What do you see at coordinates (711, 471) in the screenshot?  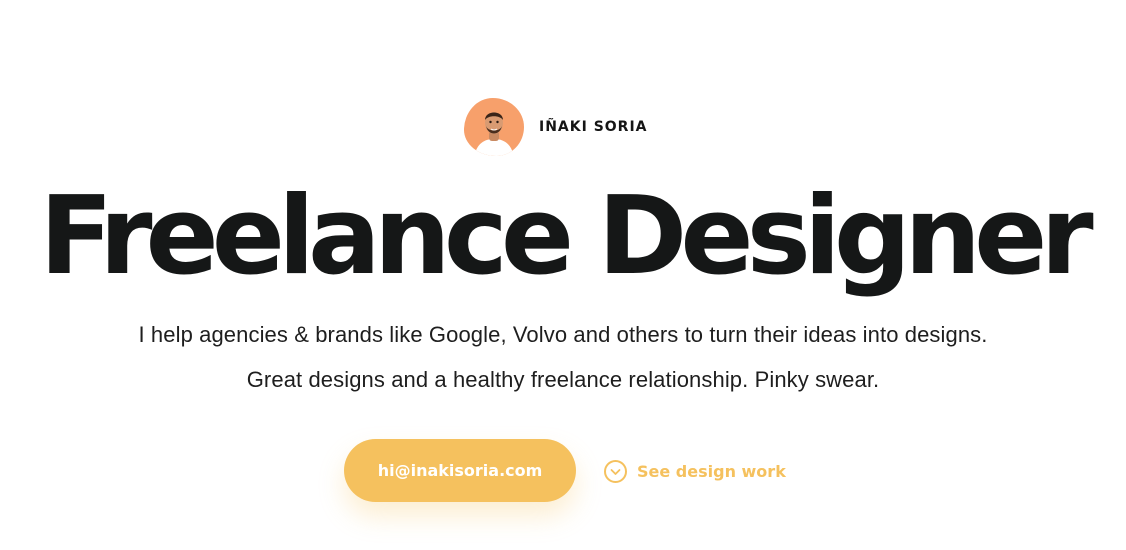 I see `see-design-work-label: See design work` at bounding box center [711, 471].